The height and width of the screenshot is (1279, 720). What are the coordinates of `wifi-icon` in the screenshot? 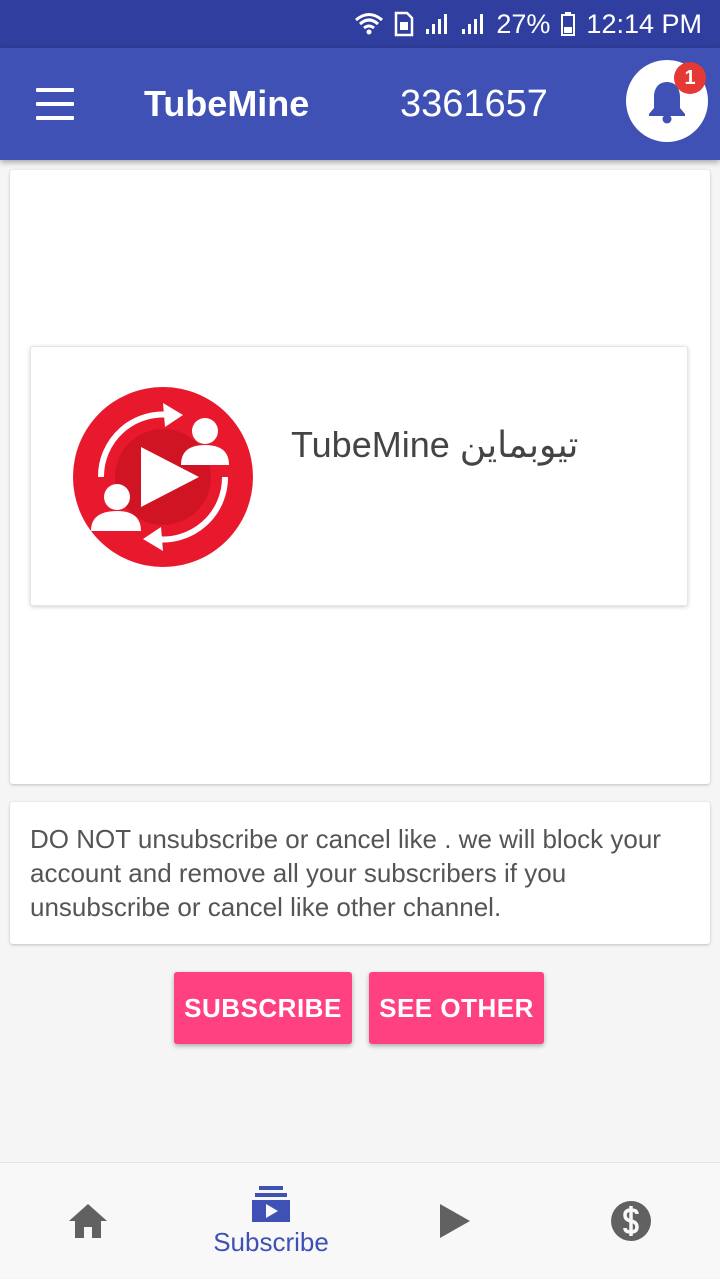 It's located at (369, 24).